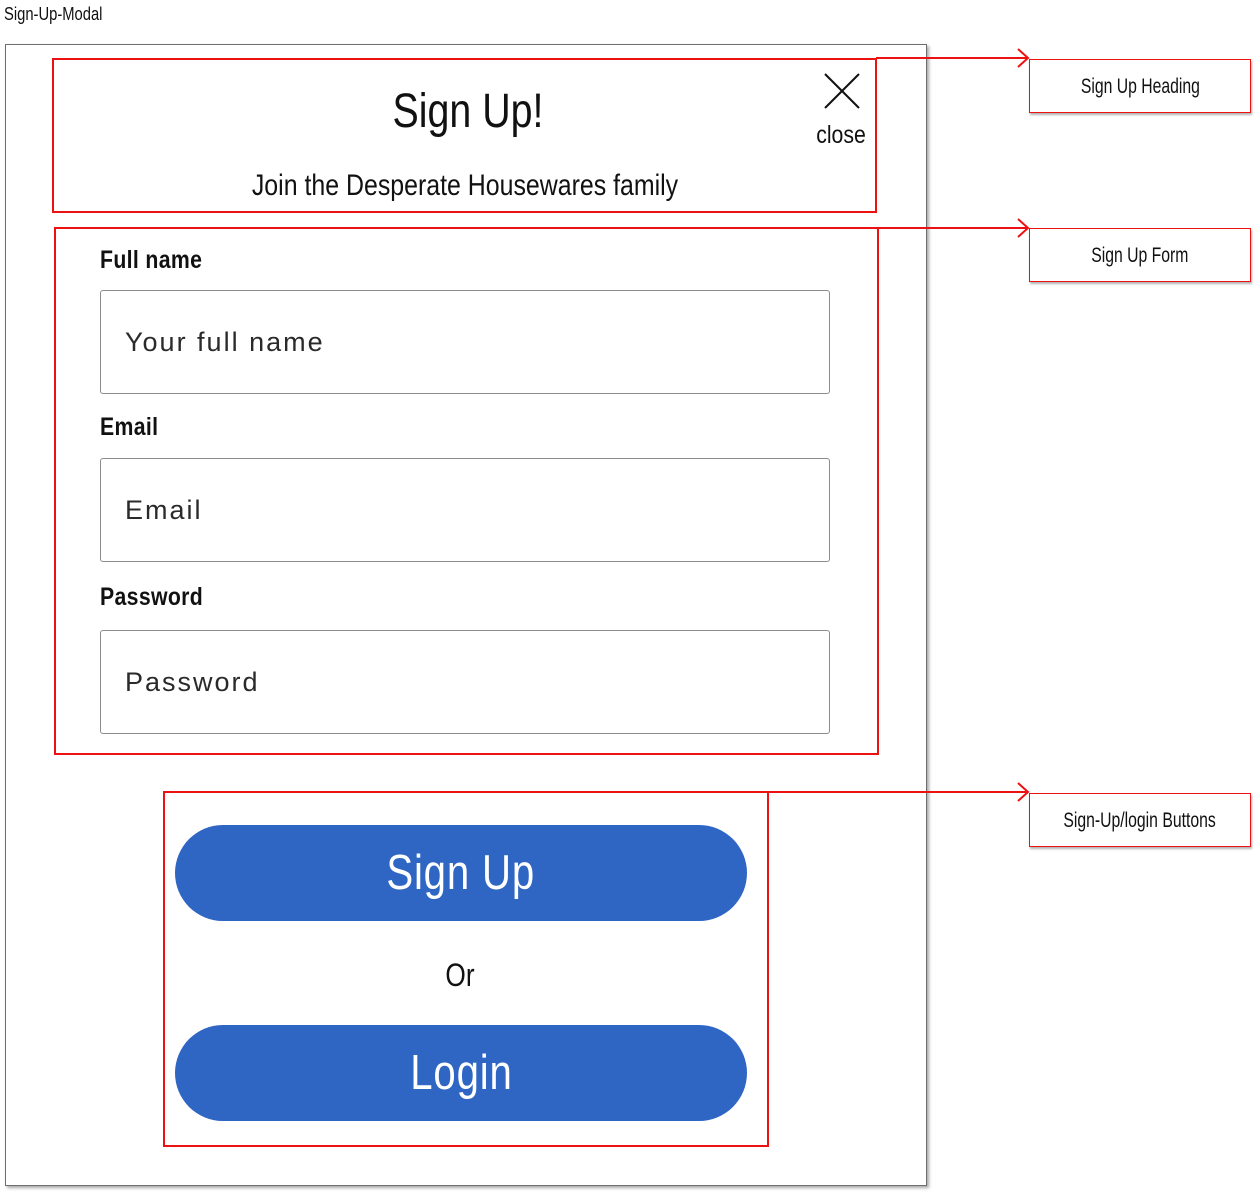 This screenshot has height=1192, width=1256. Describe the element at coordinates (841, 113) in the screenshot. I see `close-button: close` at that location.